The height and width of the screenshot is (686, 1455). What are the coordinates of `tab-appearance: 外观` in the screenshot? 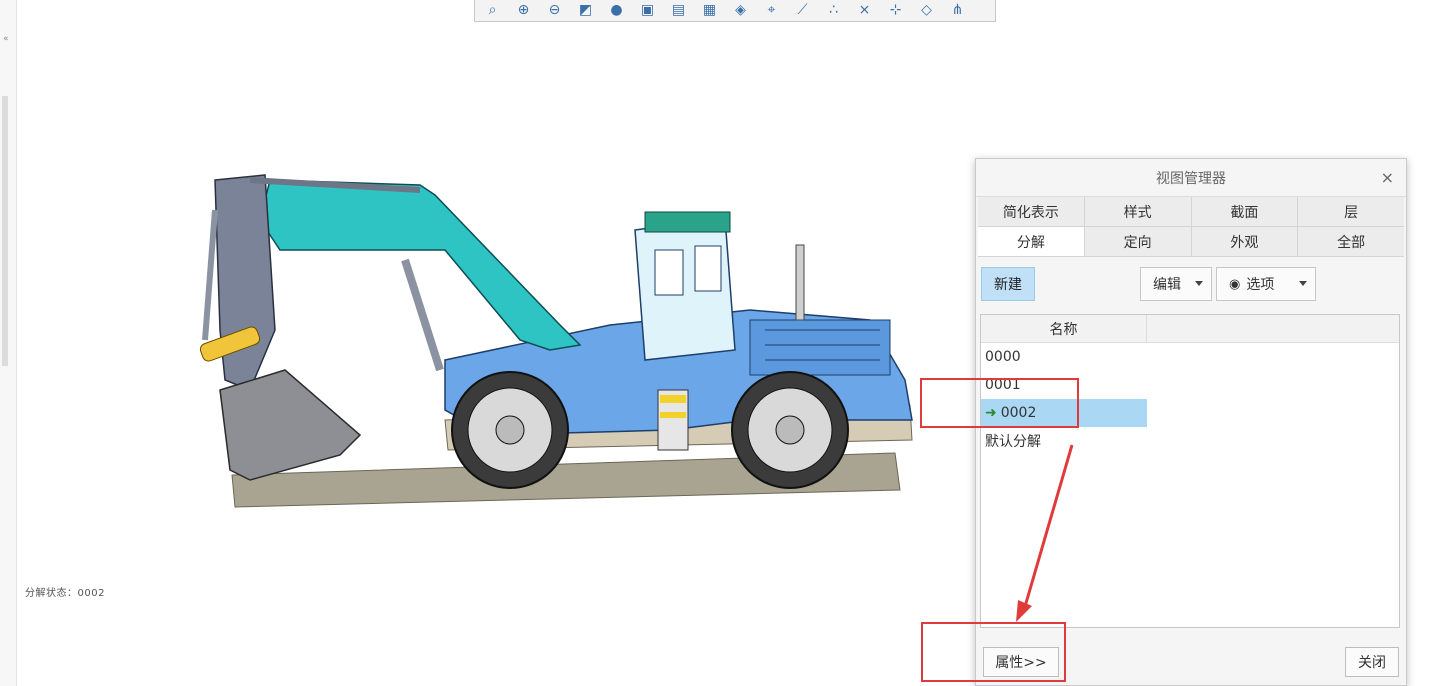 It's located at (1245, 241).